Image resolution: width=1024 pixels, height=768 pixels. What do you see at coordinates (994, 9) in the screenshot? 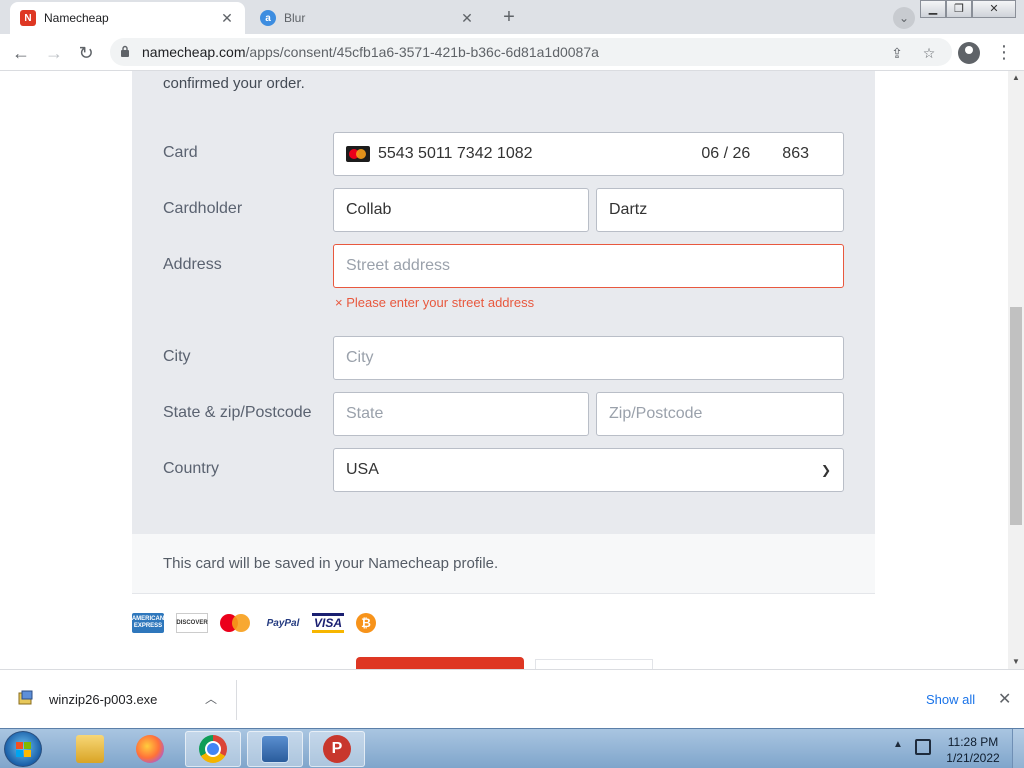
I see `window-close-button: ✕` at bounding box center [994, 9].